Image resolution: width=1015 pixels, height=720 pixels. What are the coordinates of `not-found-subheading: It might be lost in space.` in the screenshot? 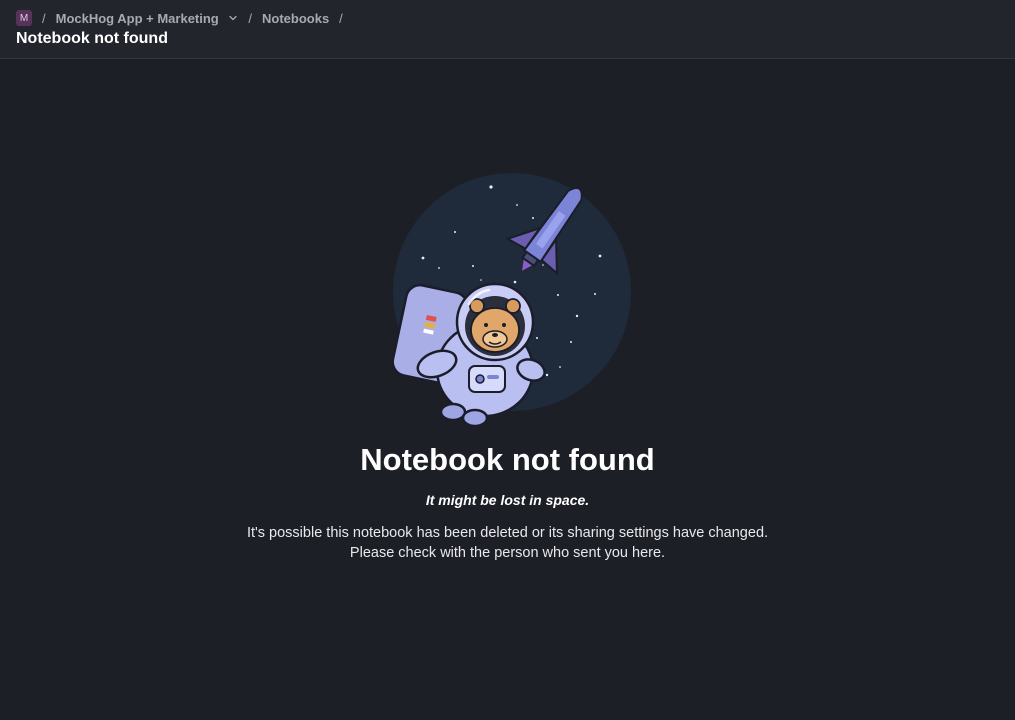 It's located at (507, 500).